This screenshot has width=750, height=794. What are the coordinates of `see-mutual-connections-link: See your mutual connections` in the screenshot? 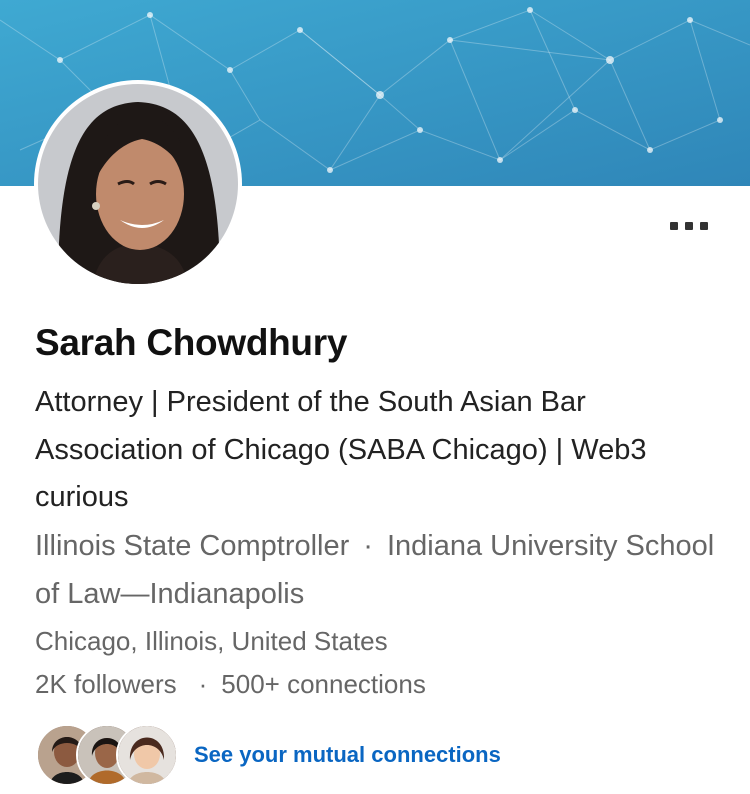 It's located at (347, 755).